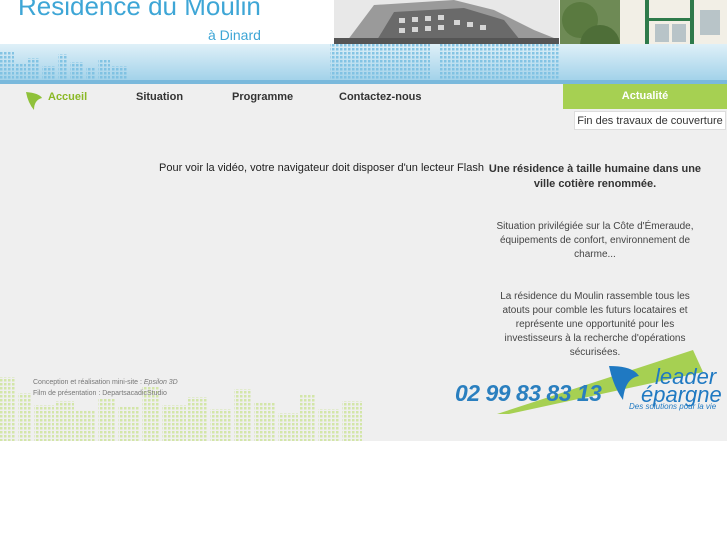  I want to click on brand-tagline: Des solutions pour la vie, so click(673, 406).